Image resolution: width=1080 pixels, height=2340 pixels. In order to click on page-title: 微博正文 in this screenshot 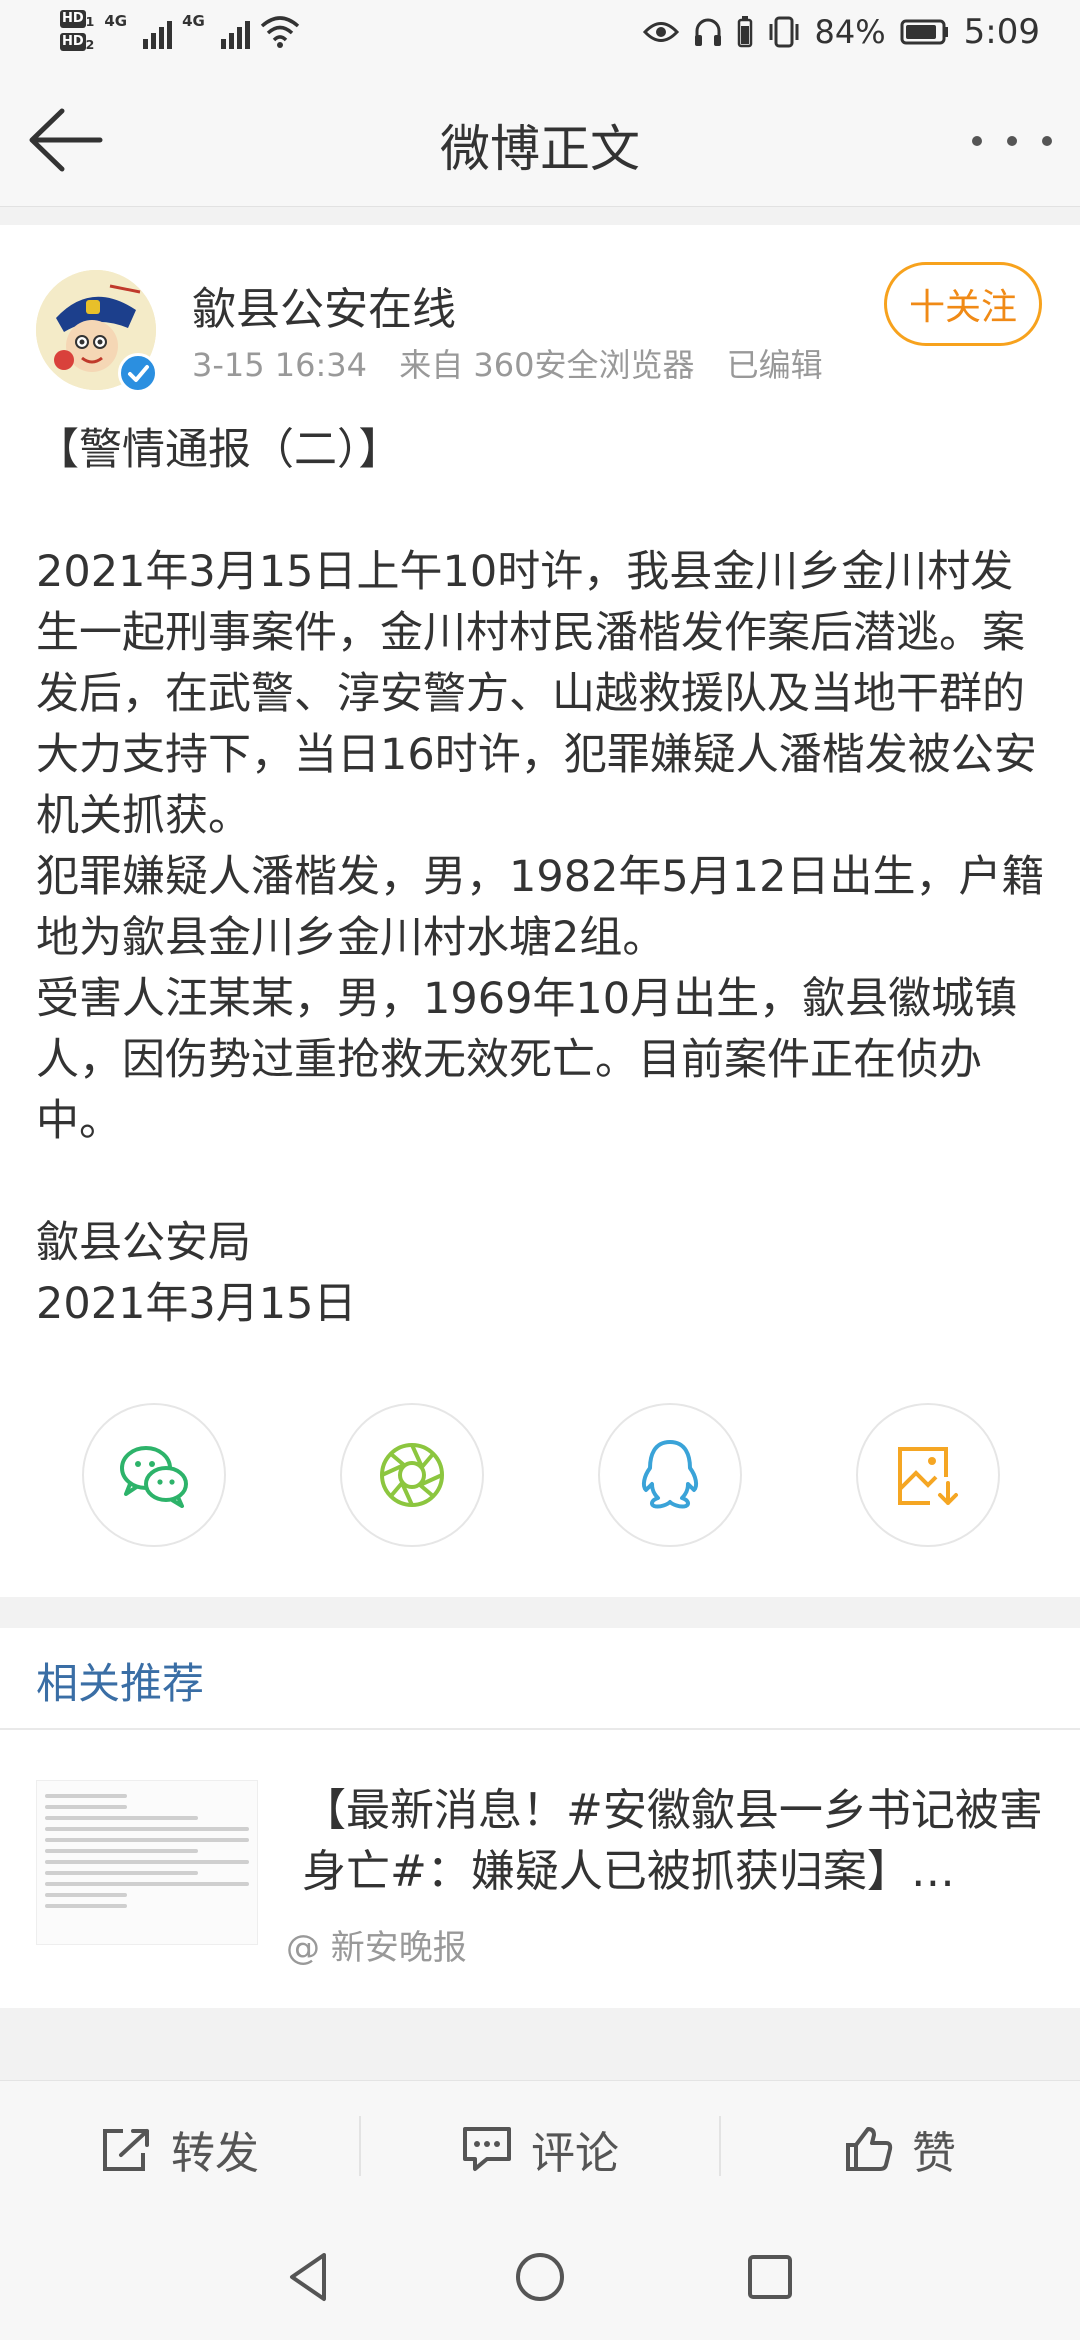, I will do `click(540, 149)`.